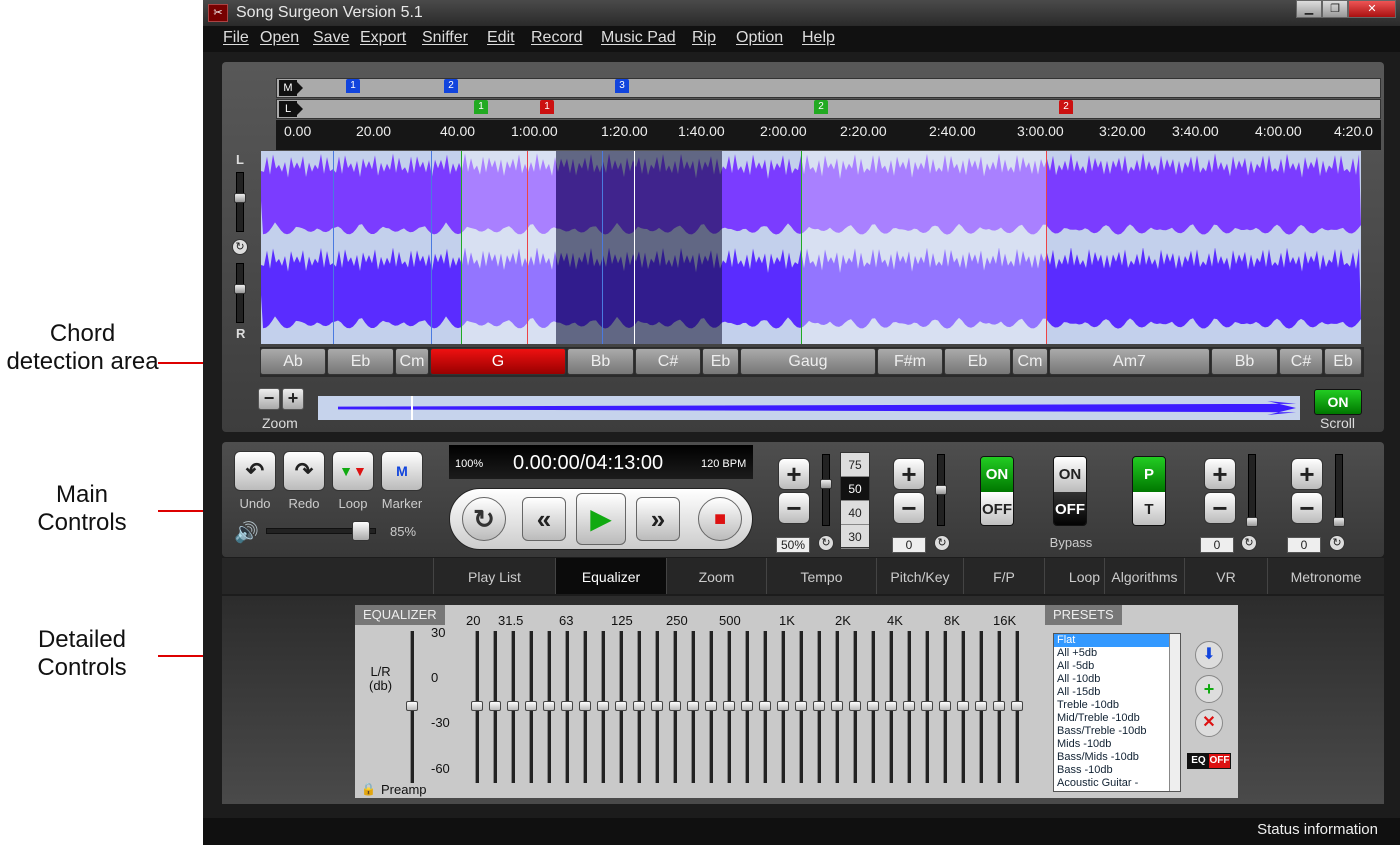 The height and width of the screenshot is (845, 1400). I want to click on preset-item: All +5db, so click(1117, 653).